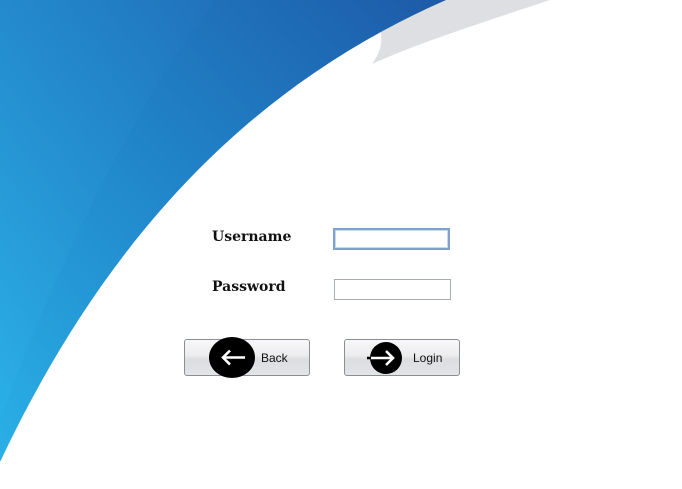 The height and width of the screenshot is (489, 682). I want to click on back-button: Back, so click(247, 357).